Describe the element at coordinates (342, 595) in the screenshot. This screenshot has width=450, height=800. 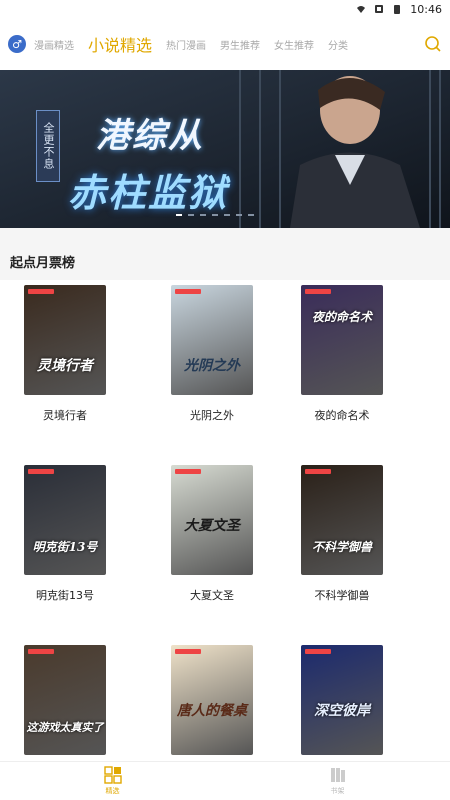
I see `book-title: 不科学御兽` at that location.